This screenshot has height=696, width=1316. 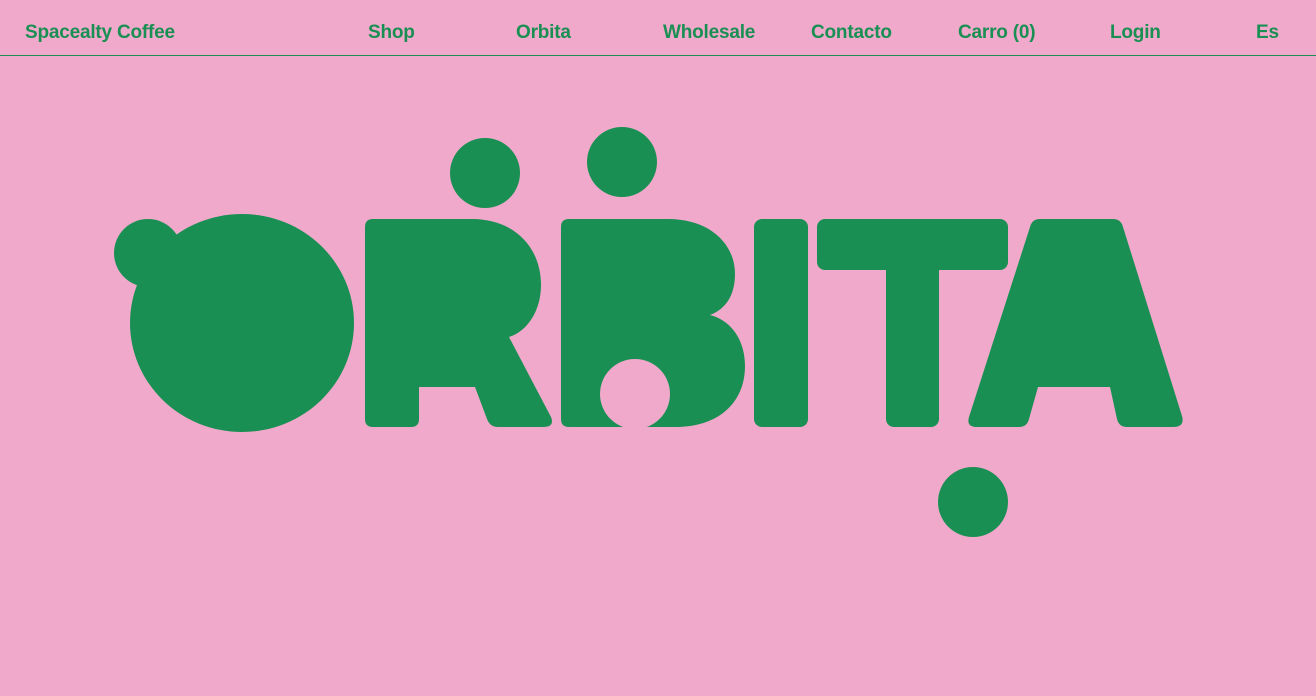 I want to click on orbit-dot-r, so click(x=485, y=173).